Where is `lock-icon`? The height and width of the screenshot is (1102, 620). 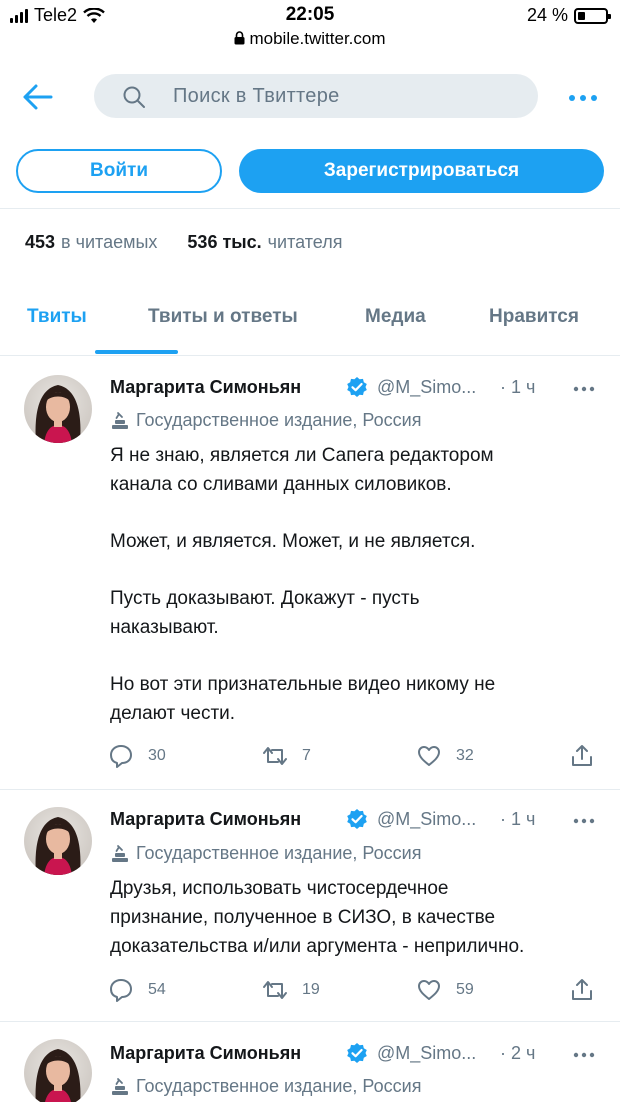
lock-icon is located at coordinates (239, 38).